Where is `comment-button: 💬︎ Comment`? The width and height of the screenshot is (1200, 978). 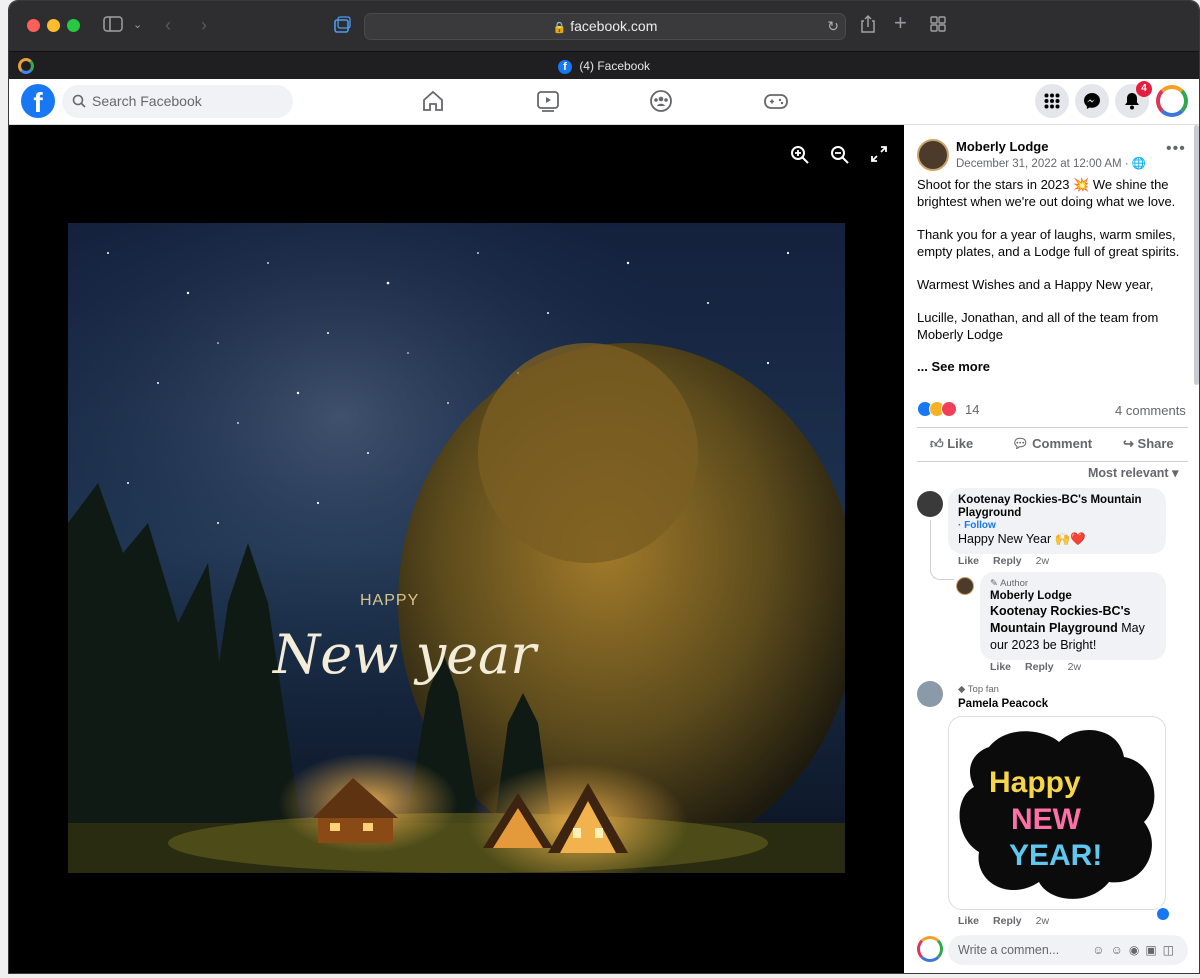 comment-button: 💬︎ Comment is located at coordinates (1052, 444).